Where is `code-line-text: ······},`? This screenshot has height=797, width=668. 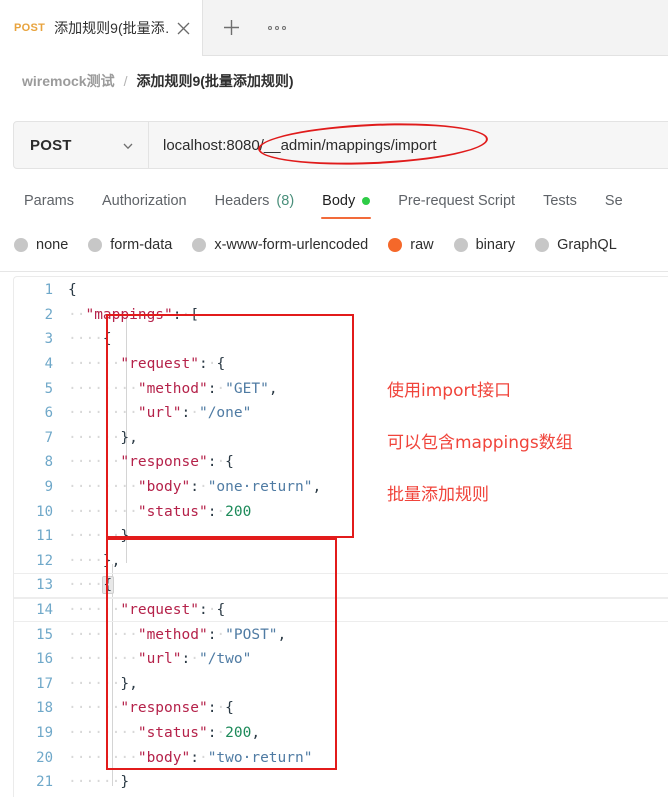
code-line-text: ······}, is located at coordinates (103, 684).